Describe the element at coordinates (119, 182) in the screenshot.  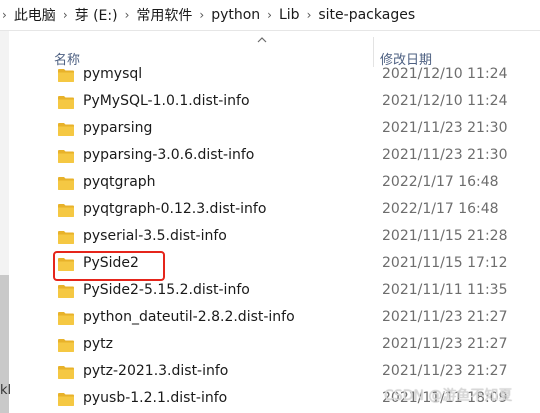
I see `file-row-name: pyqtgraph` at that location.